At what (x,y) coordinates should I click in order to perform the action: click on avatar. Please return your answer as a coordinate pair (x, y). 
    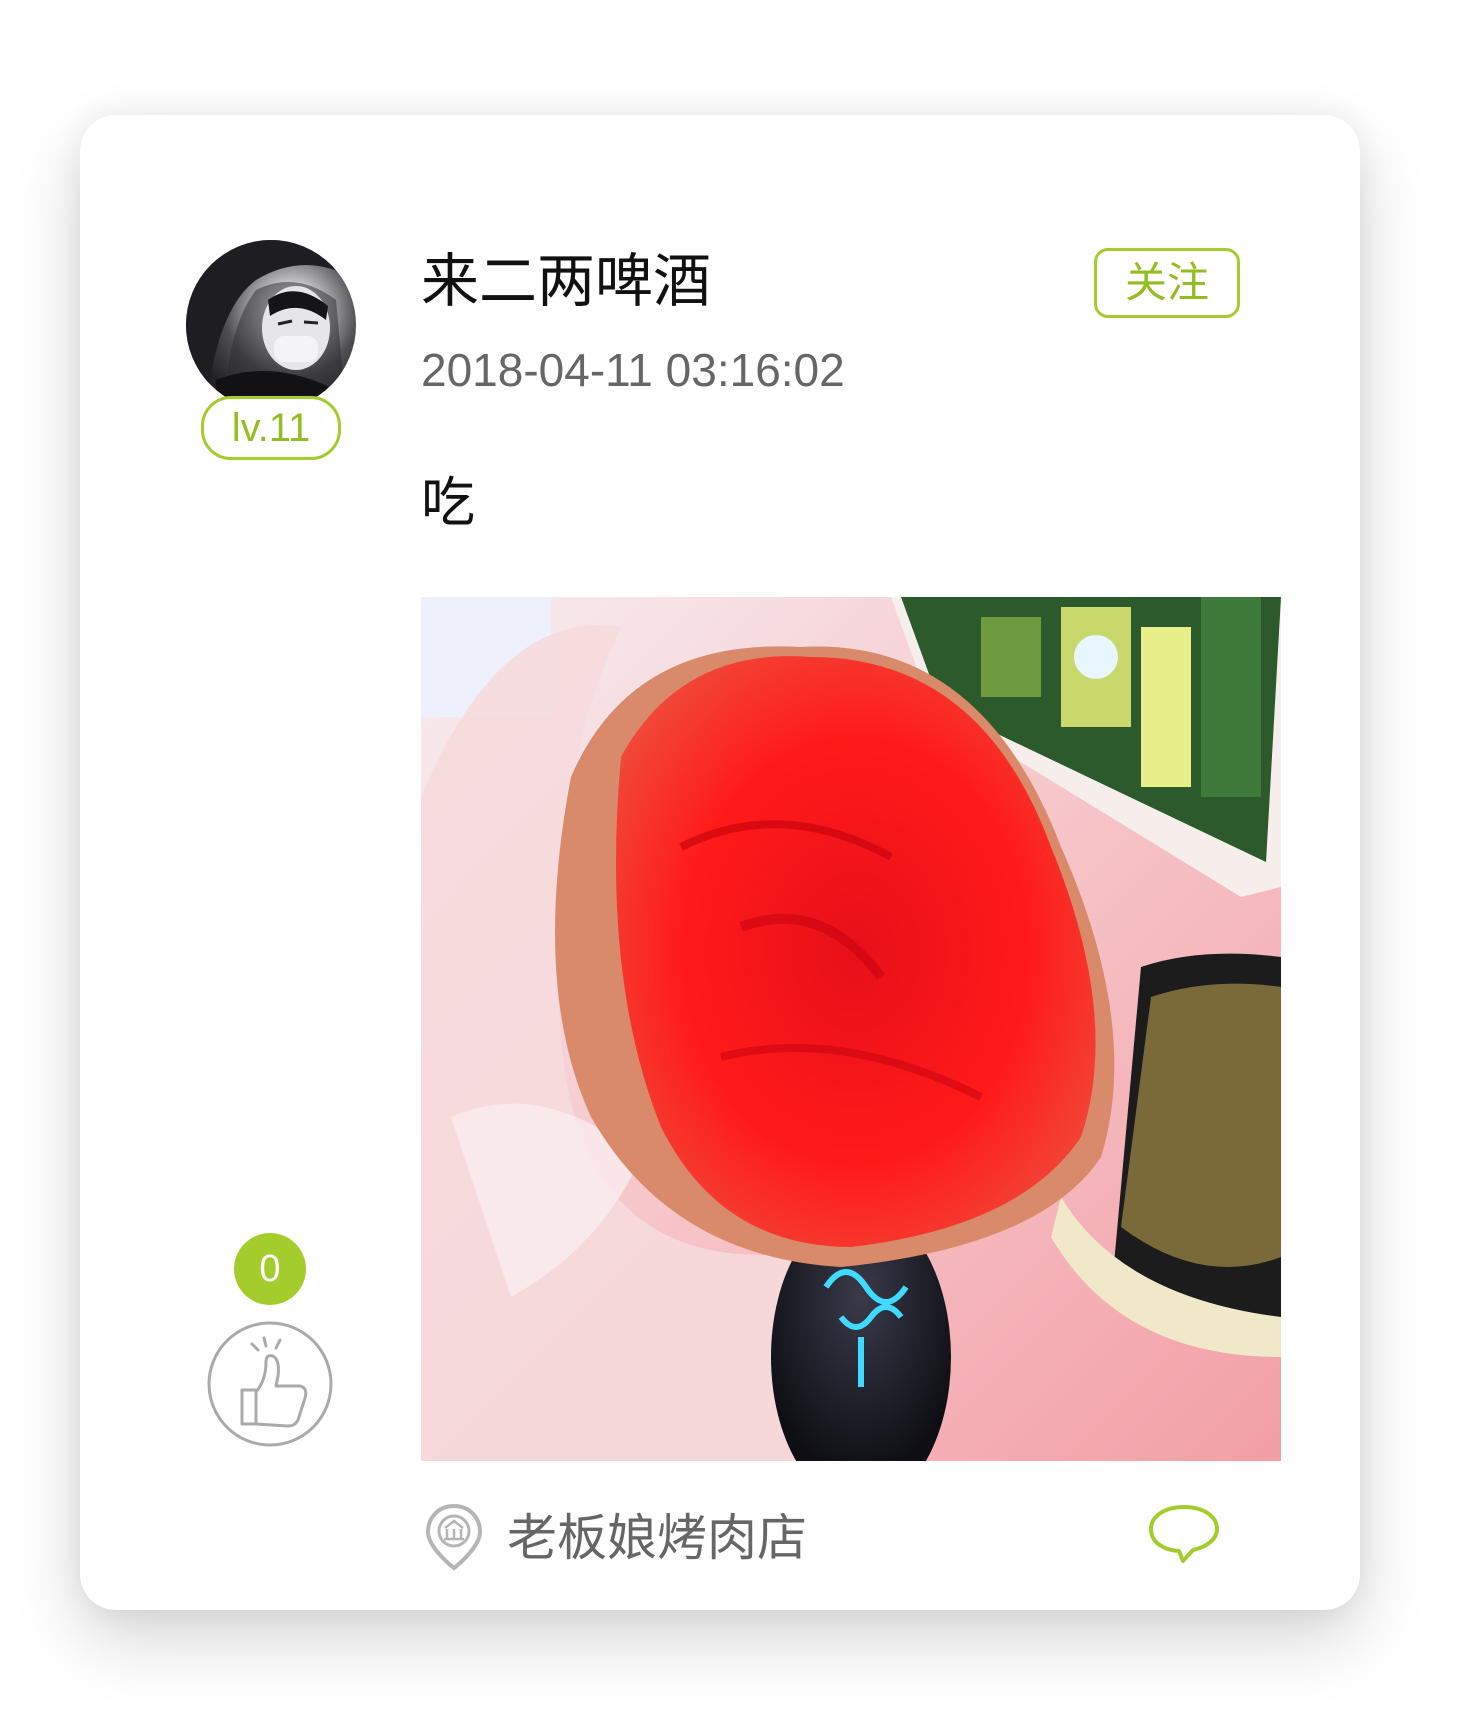
    Looking at the image, I should click on (271, 325).